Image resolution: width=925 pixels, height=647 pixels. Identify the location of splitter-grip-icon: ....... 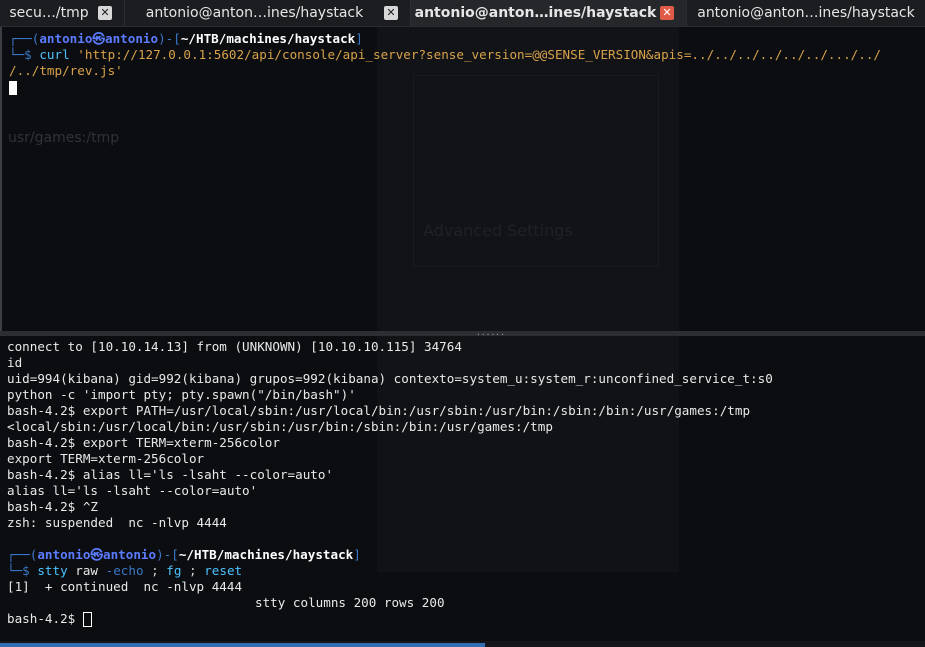
(490, 333).